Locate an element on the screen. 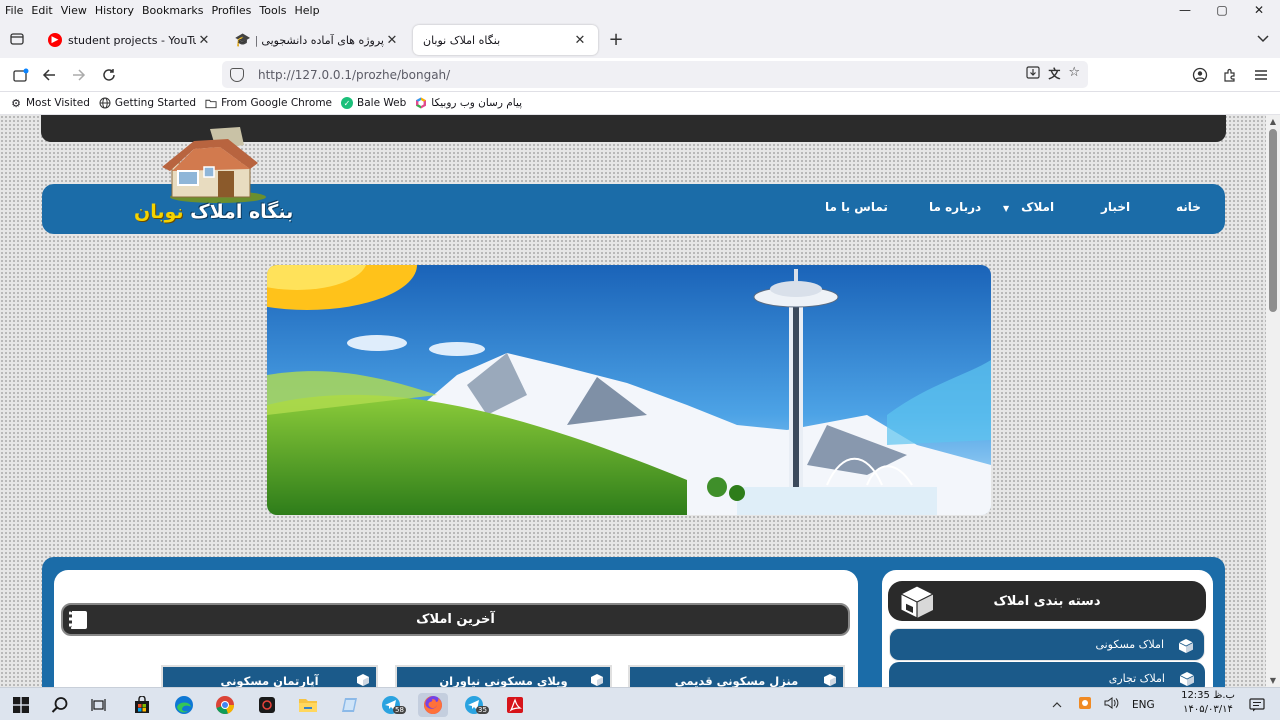  bookmark-rubika: پیام رسان وب روبیکا is located at coordinates (468, 103).